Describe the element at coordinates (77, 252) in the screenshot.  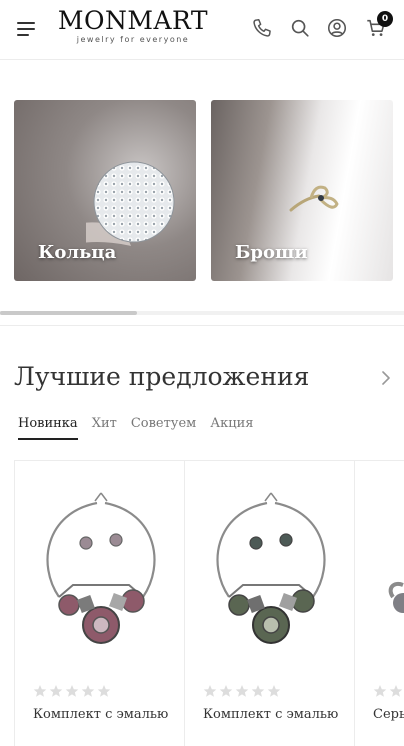
I see `category-label: Кольца` at that location.